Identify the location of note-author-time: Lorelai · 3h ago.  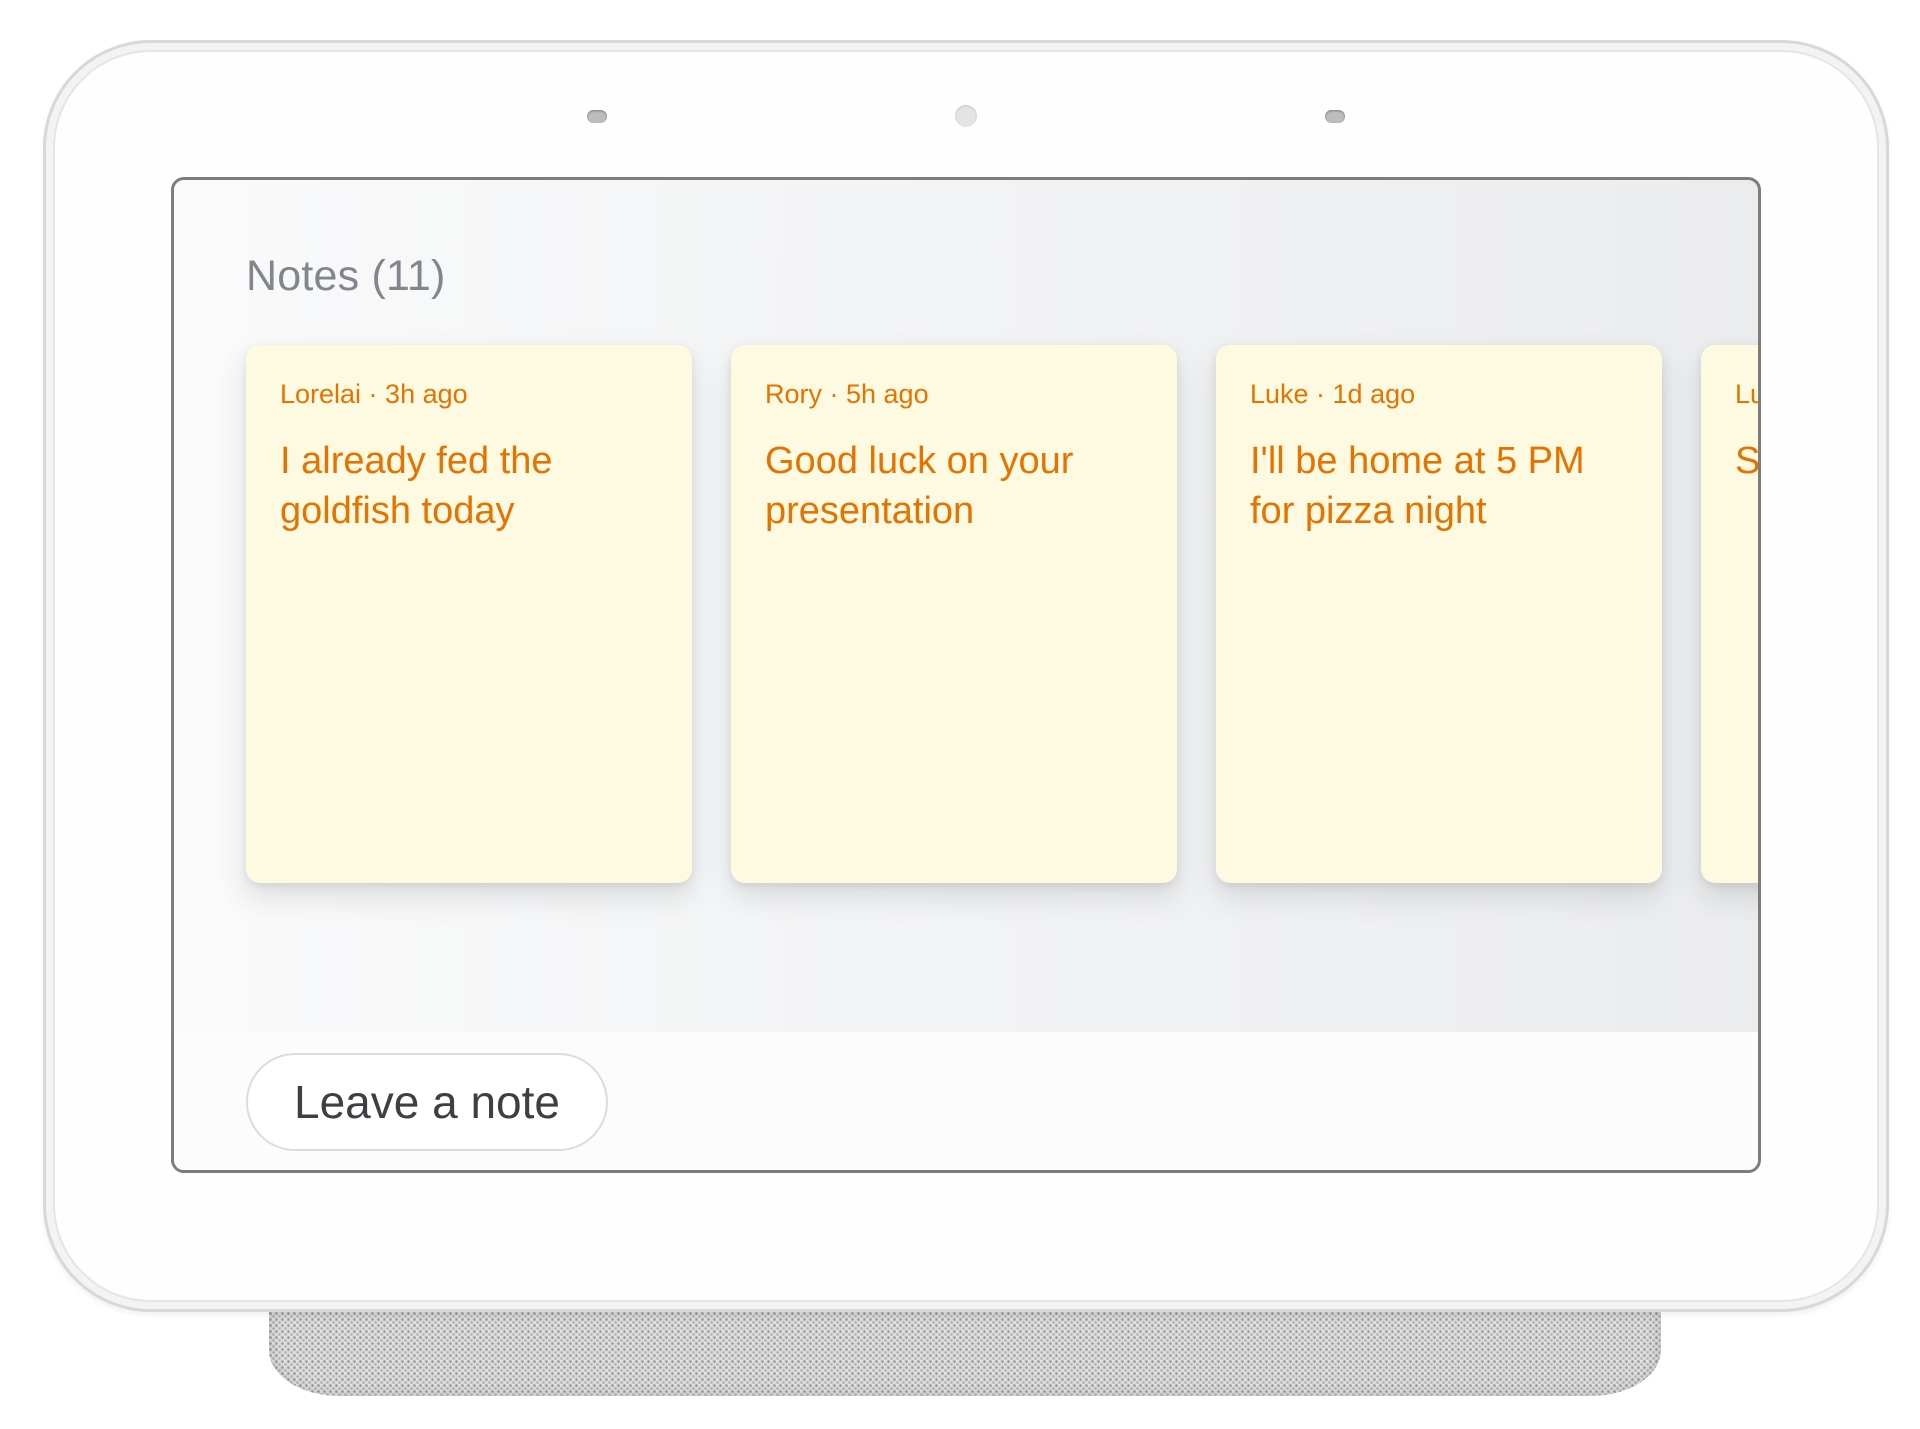
(374, 394).